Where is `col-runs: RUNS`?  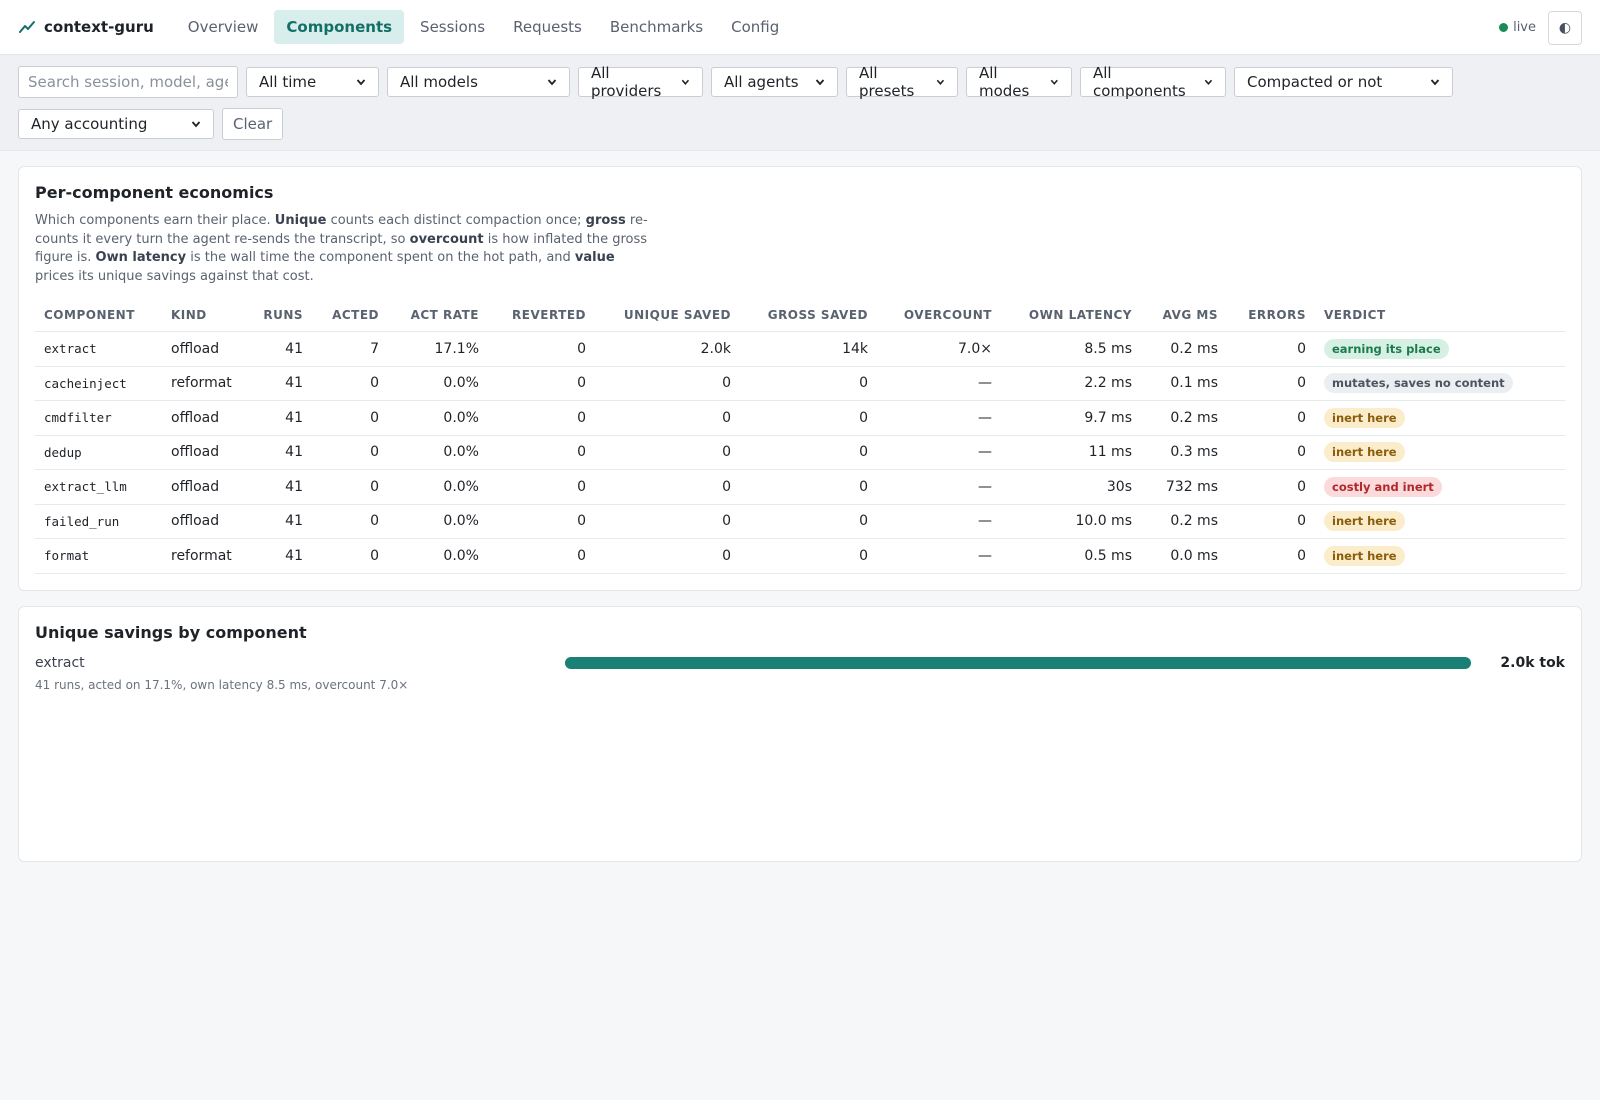 col-runs: RUNS is located at coordinates (281, 317).